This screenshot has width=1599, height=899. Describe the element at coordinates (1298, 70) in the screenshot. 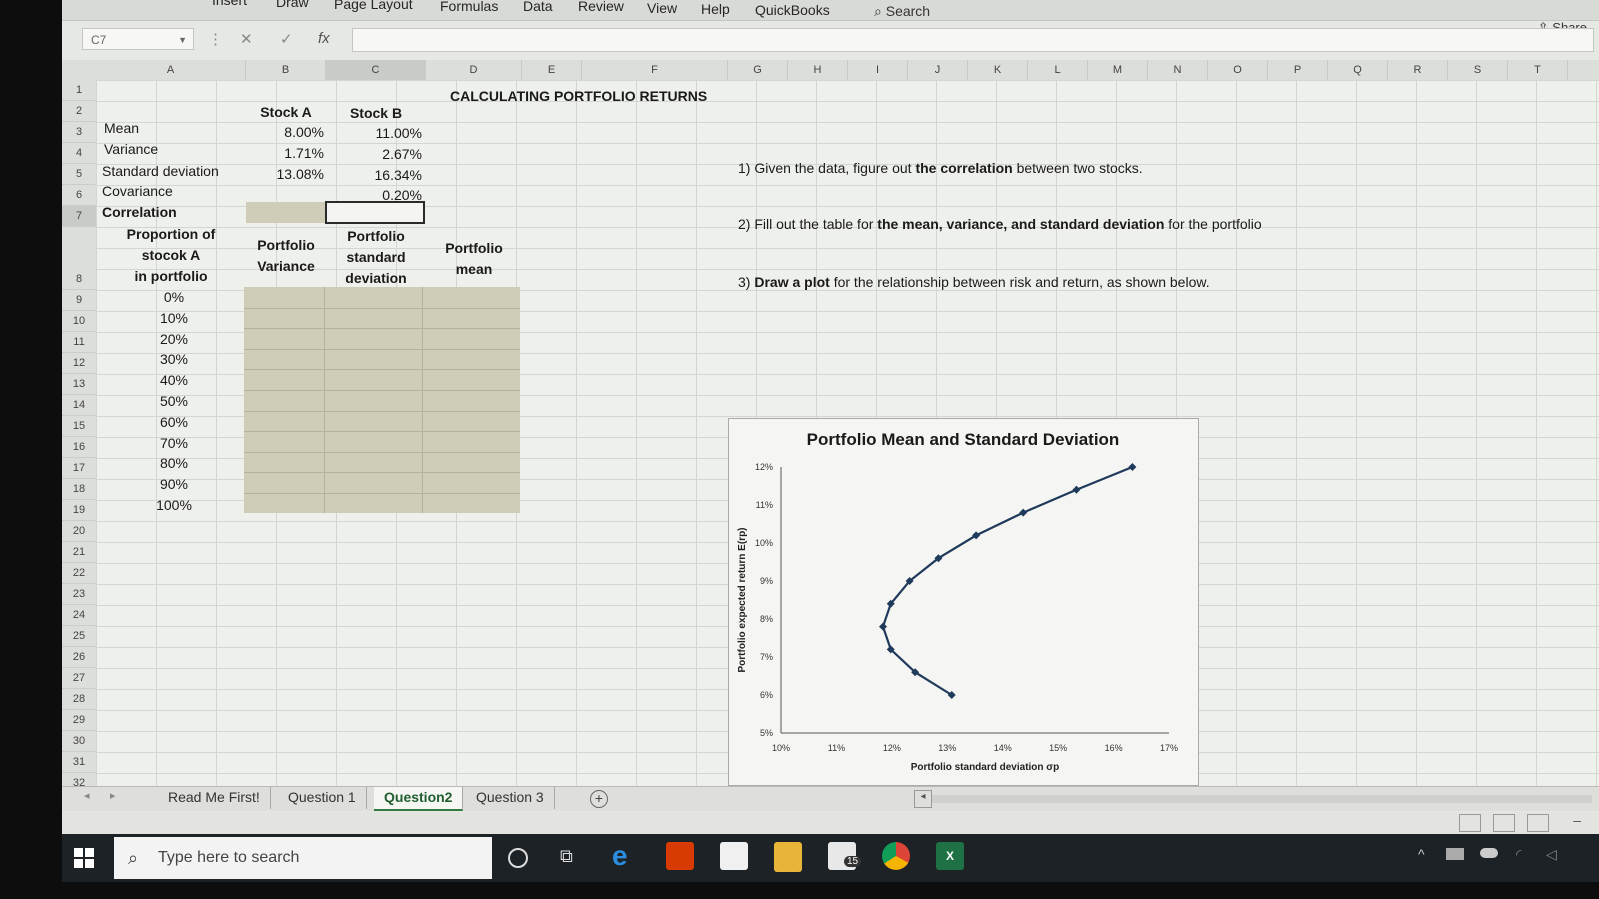

I see `column-header-p: P` at that location.